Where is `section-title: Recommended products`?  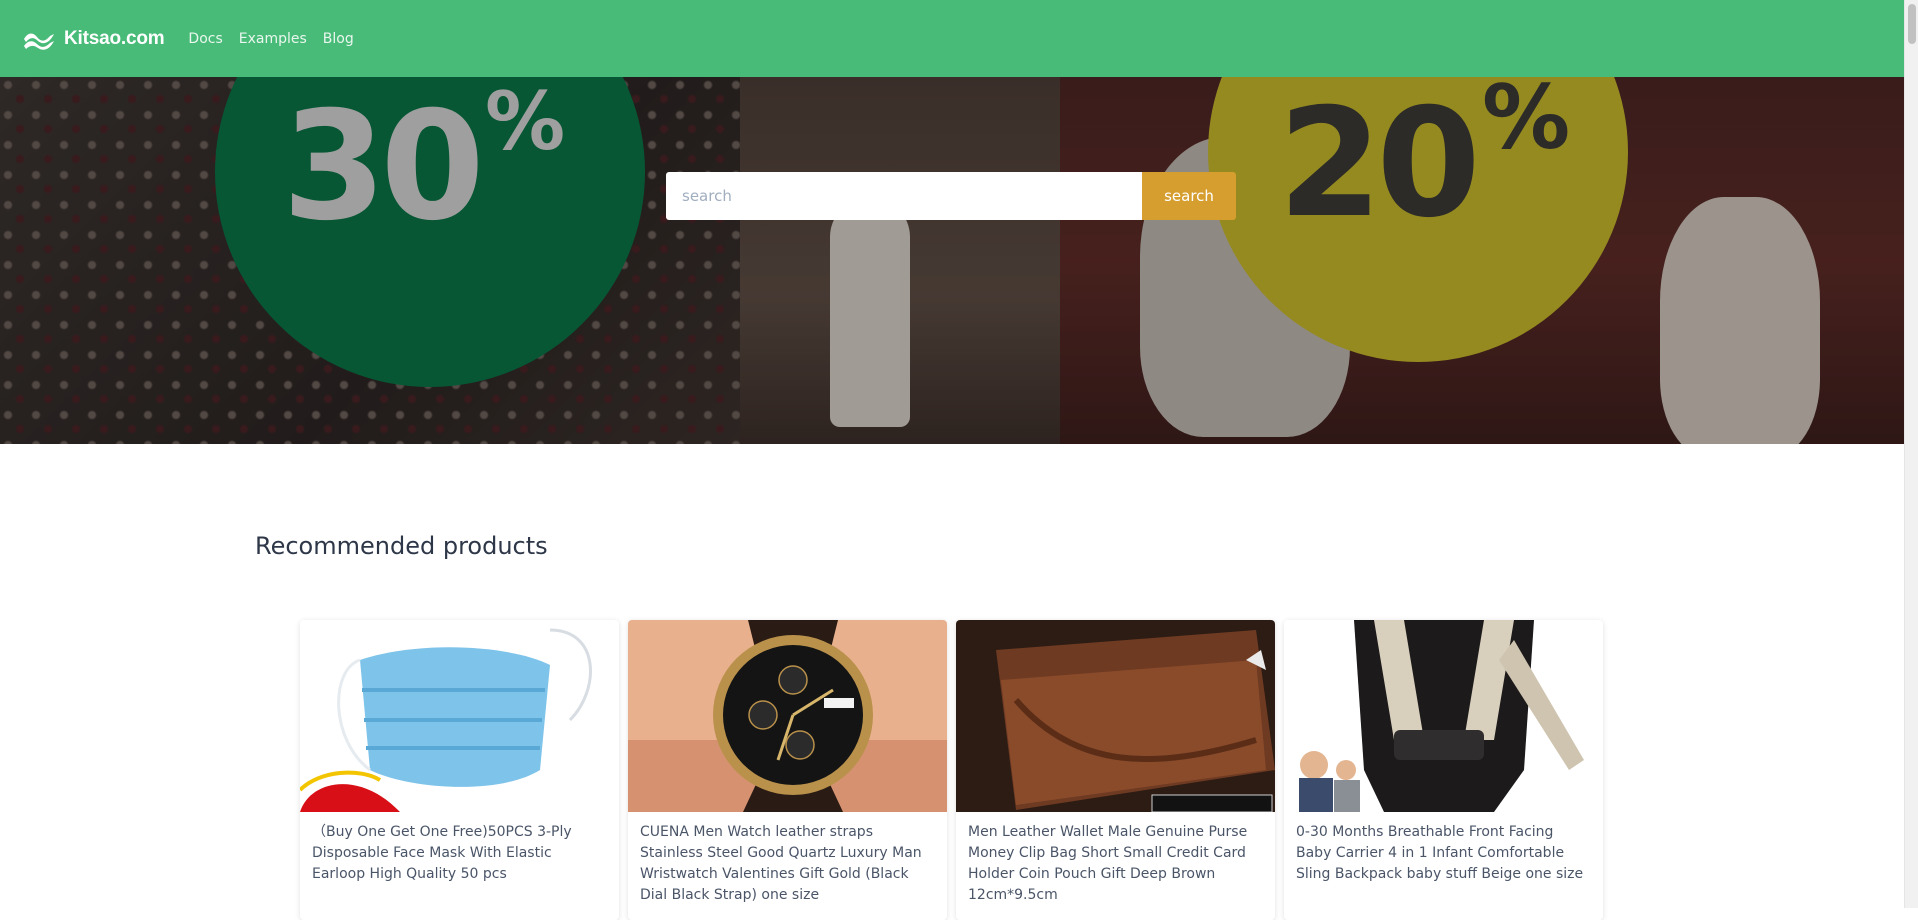
section-title: Recommended products is located at coordinates (401, 546).